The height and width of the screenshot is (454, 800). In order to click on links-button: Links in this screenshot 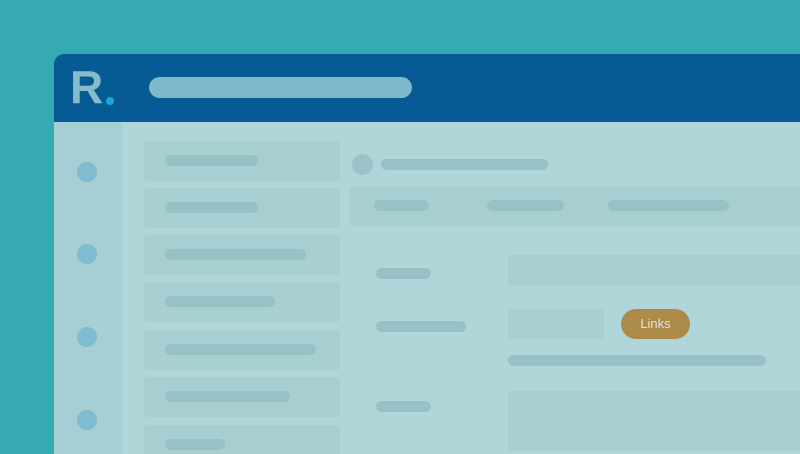, I will do `click(655, 324)`.